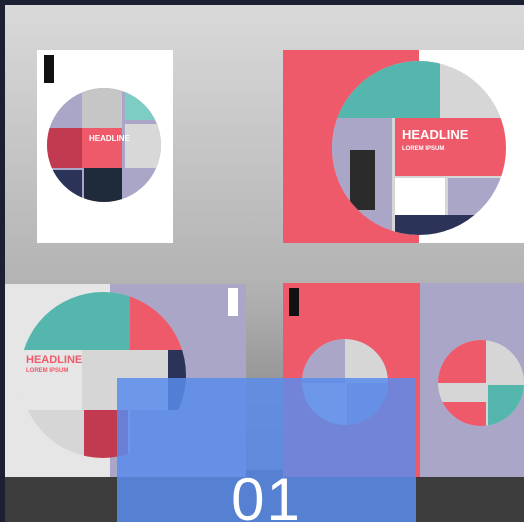 The height and width of the screenshot is (522, 524). What do you see at coordinates (110, 138) in the screenshot?
I see `brochure-headline-1: HEADLINE` at bounding box center [110, 138].